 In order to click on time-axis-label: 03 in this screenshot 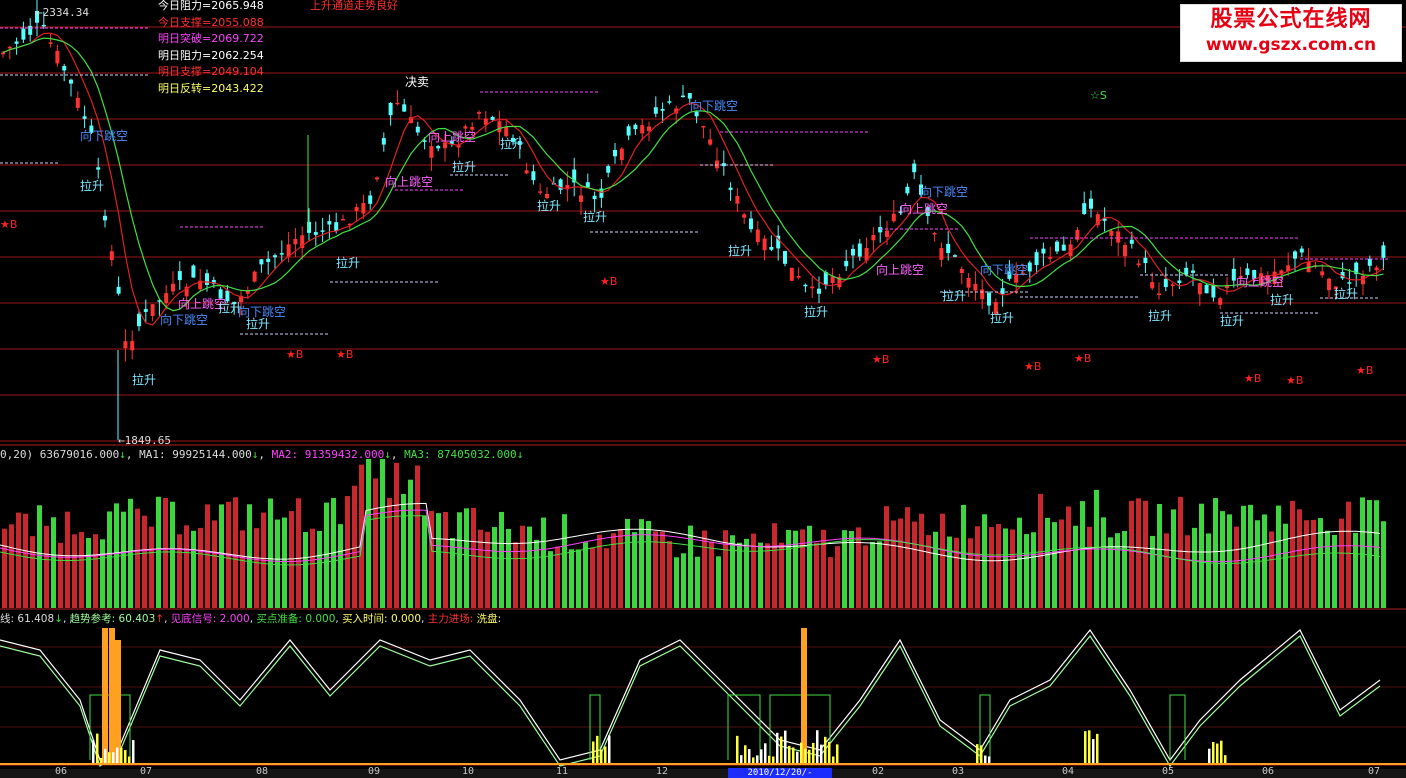, I will do `click(958, 771)`.